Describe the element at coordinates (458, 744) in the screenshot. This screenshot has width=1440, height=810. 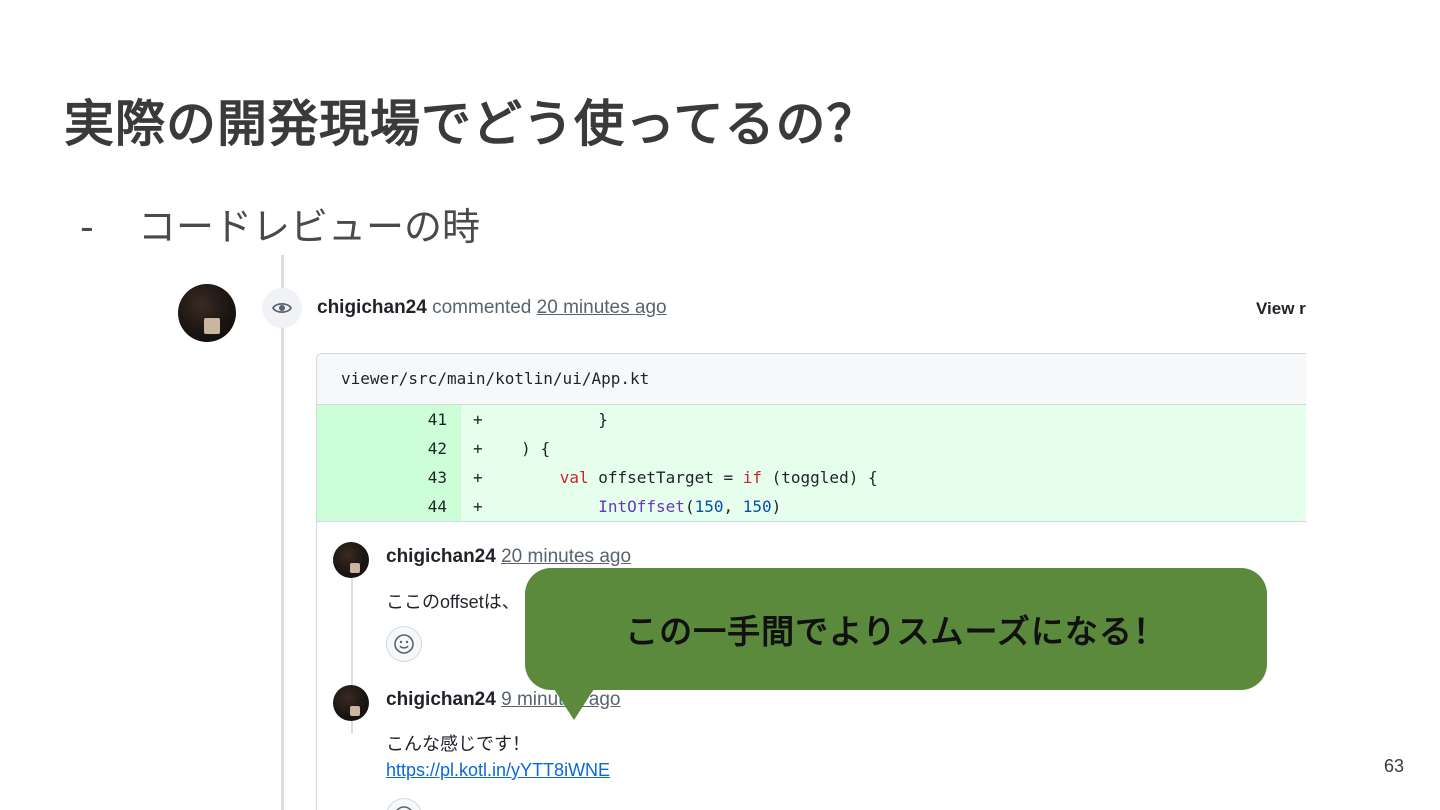
I see `reply-body: こんな感じです！` at that location.